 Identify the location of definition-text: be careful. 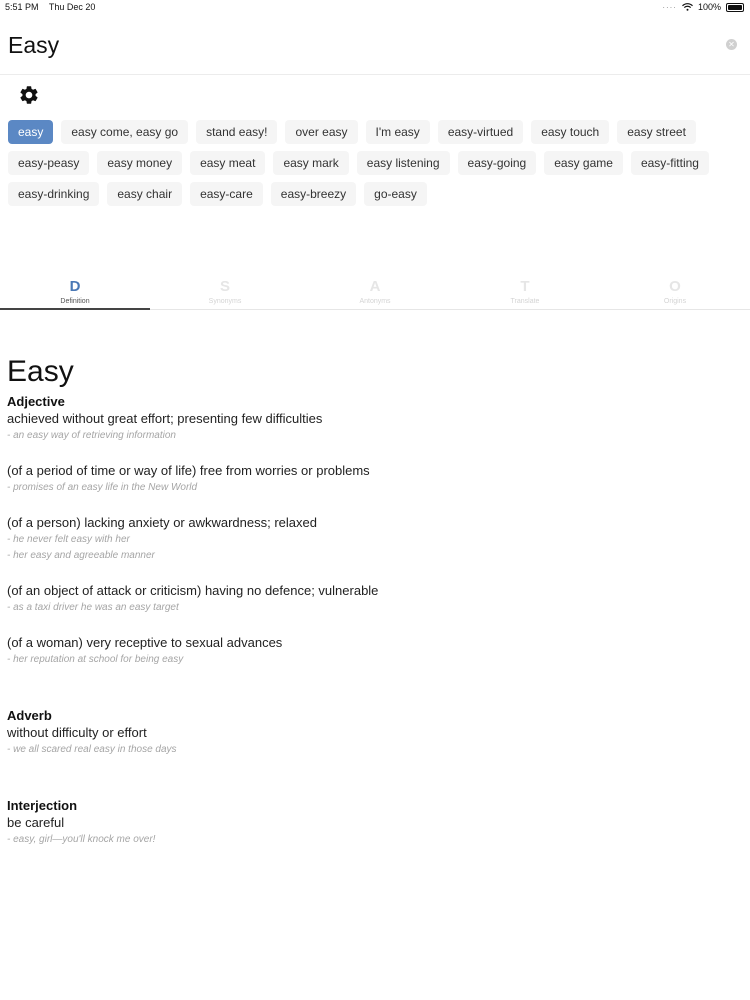
(36, 822).